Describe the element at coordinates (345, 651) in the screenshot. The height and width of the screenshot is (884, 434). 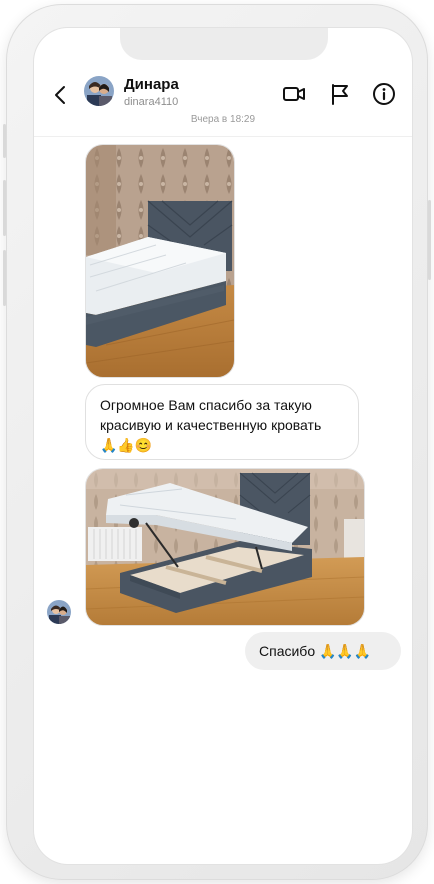
I see `reply-emoji: 🙏🙏🙏` at that location.